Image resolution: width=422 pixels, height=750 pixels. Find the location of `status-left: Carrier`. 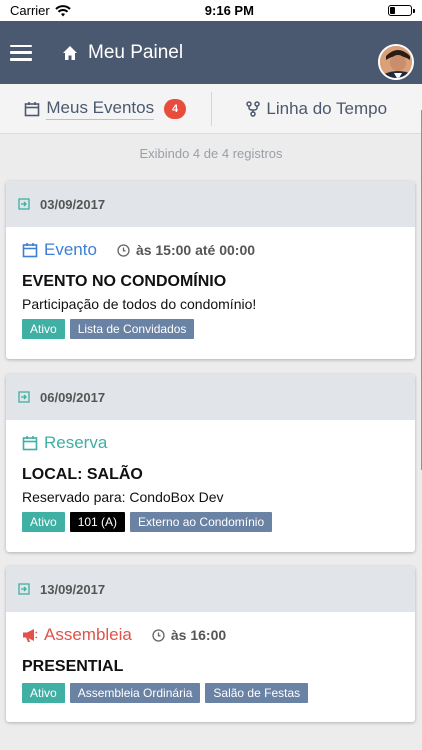

status-left: Carrier is located at coordinates (40, 10).